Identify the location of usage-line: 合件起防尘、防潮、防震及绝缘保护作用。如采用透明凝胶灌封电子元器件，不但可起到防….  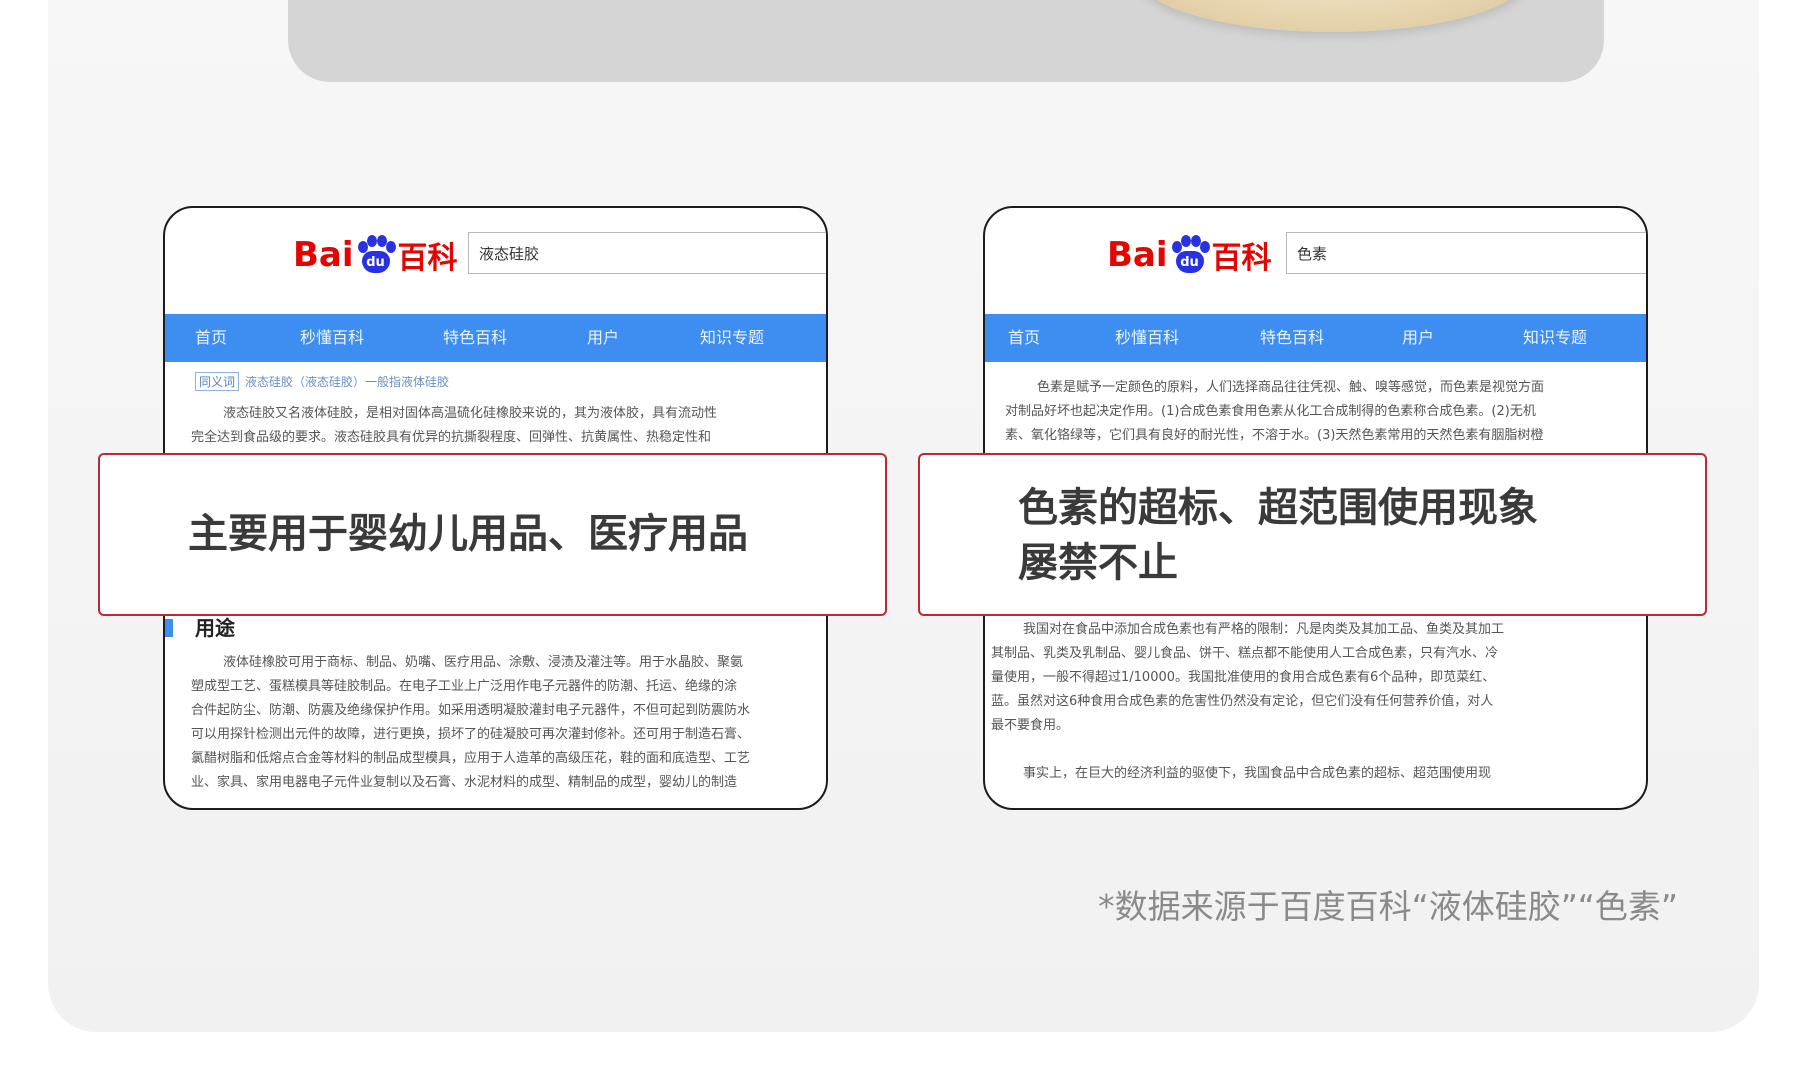
(471, 710).